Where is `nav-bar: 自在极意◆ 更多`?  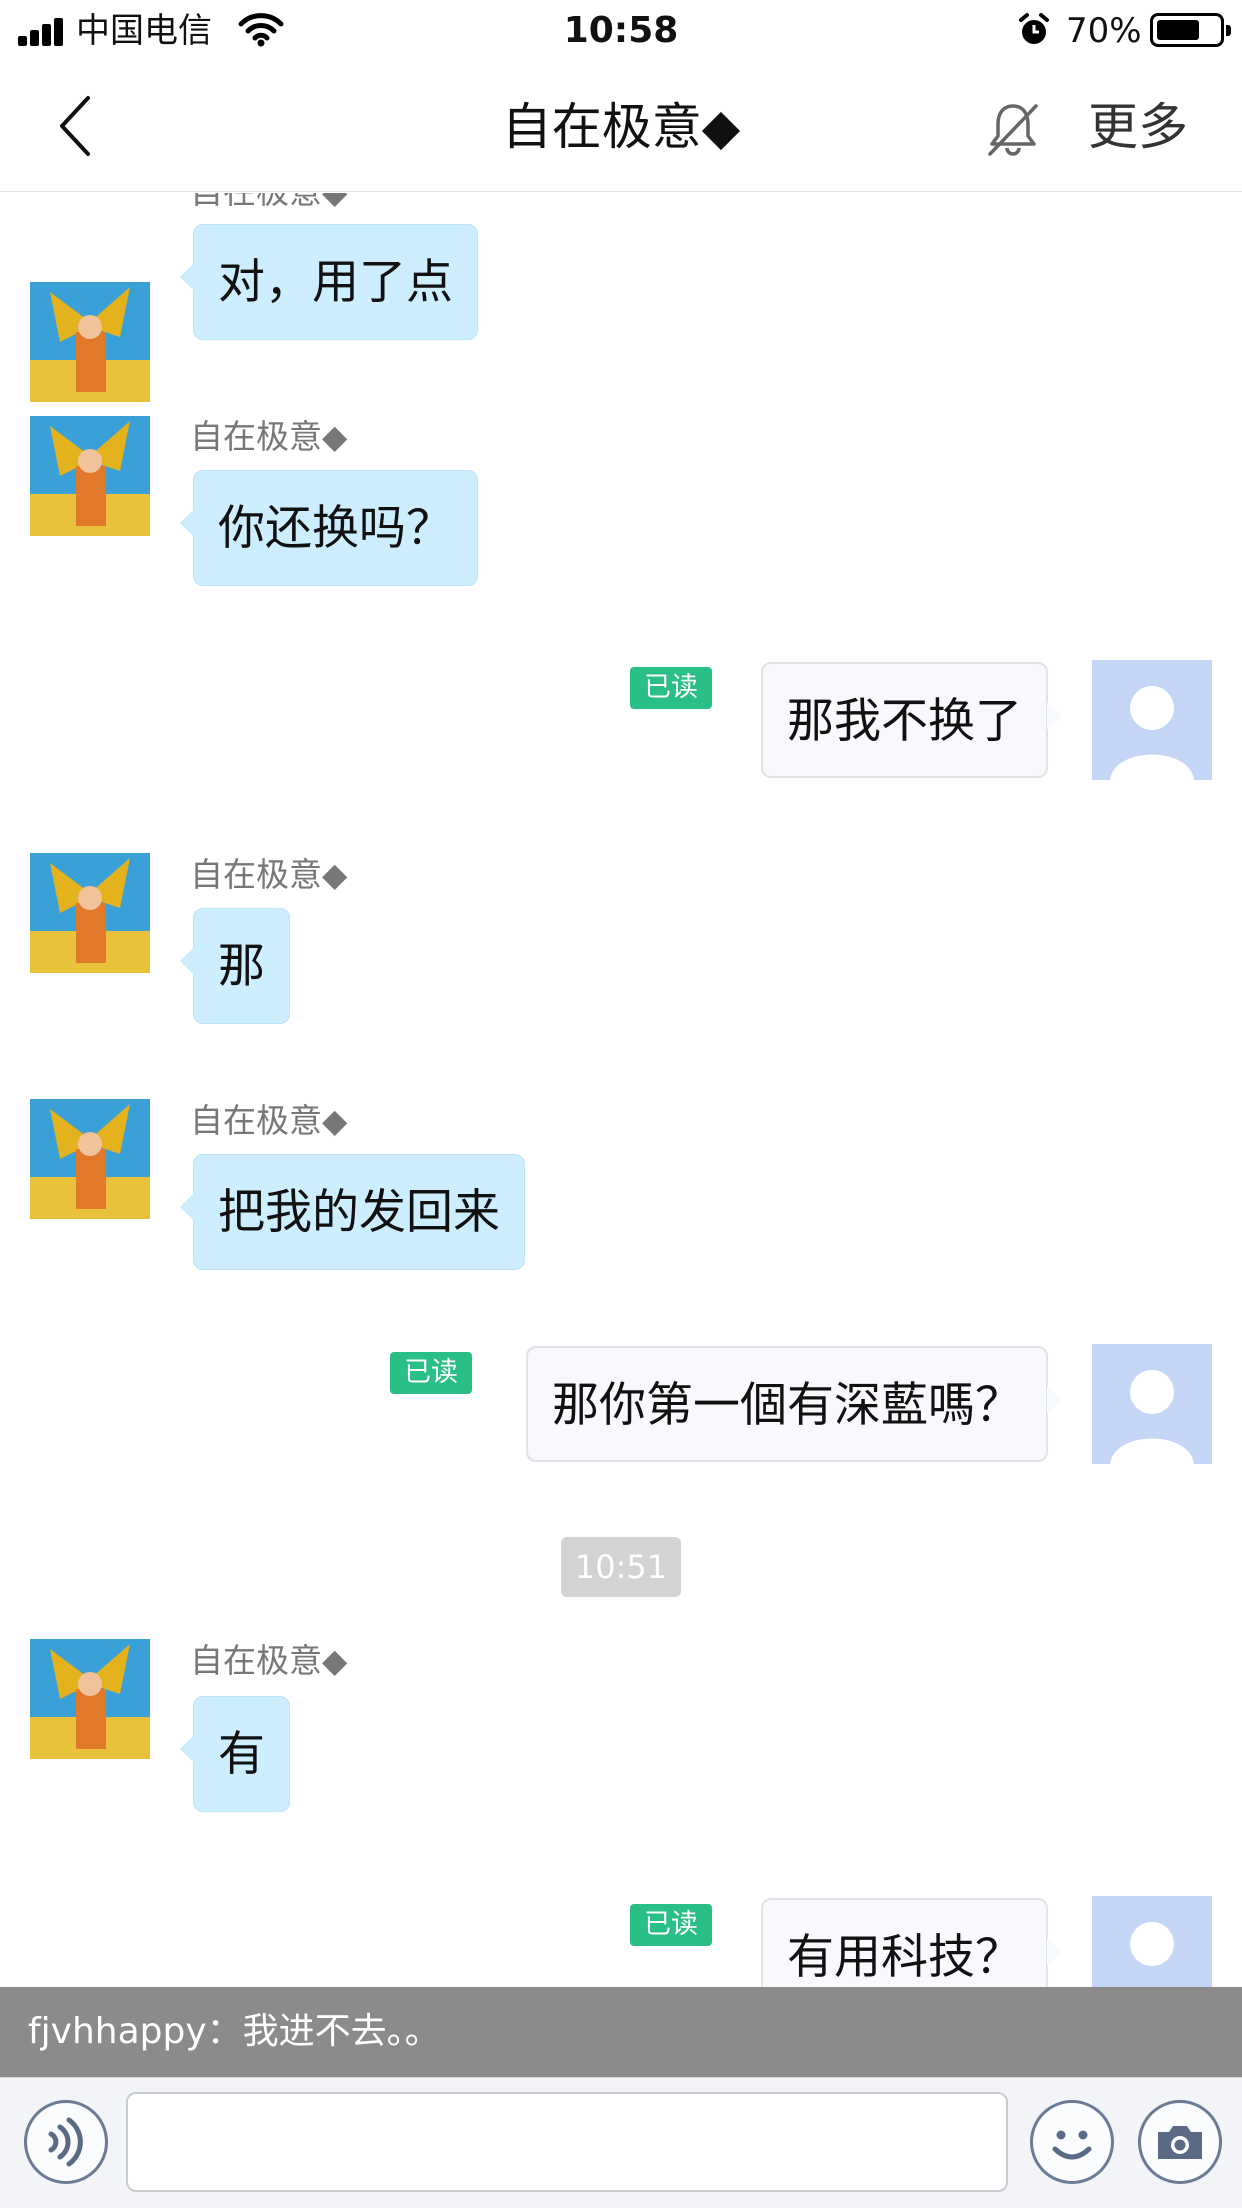
nav-bar: 自在极意◆ 更多 is located at coordinates (621, 127).